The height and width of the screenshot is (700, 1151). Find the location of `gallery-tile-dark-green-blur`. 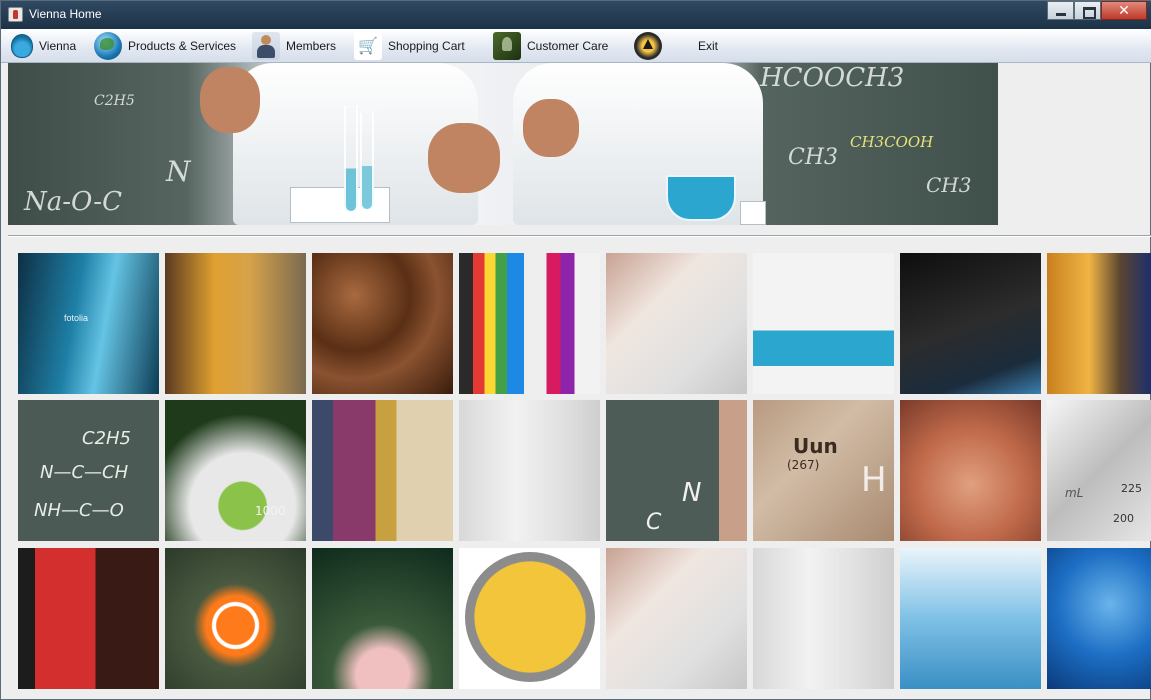

gallery-tile-dark-green-blur is located at coordinates (382, 618).